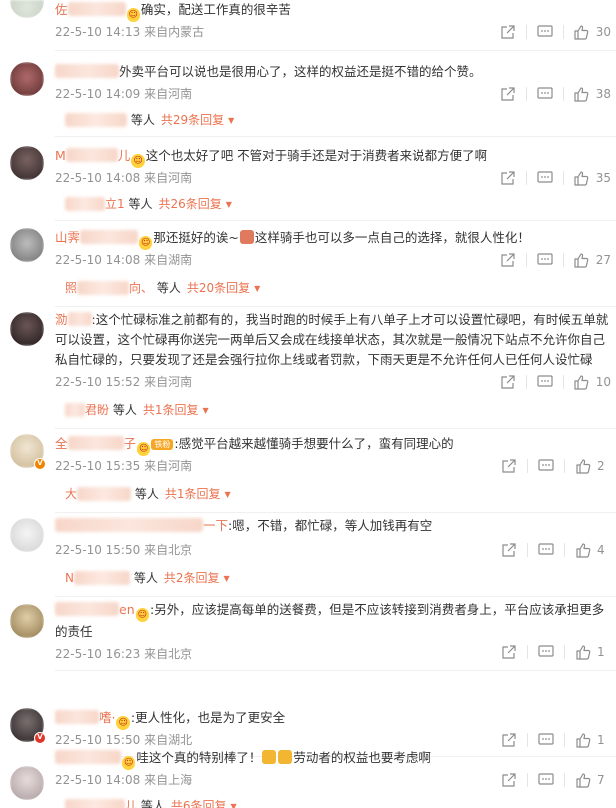 Image resolution: width=616 pixels, height=808 pixels. Describe the element at coordinates (149, 120) in the screenshot. I see `reply-summary: 等人 共29条回复 ▼` at that location.